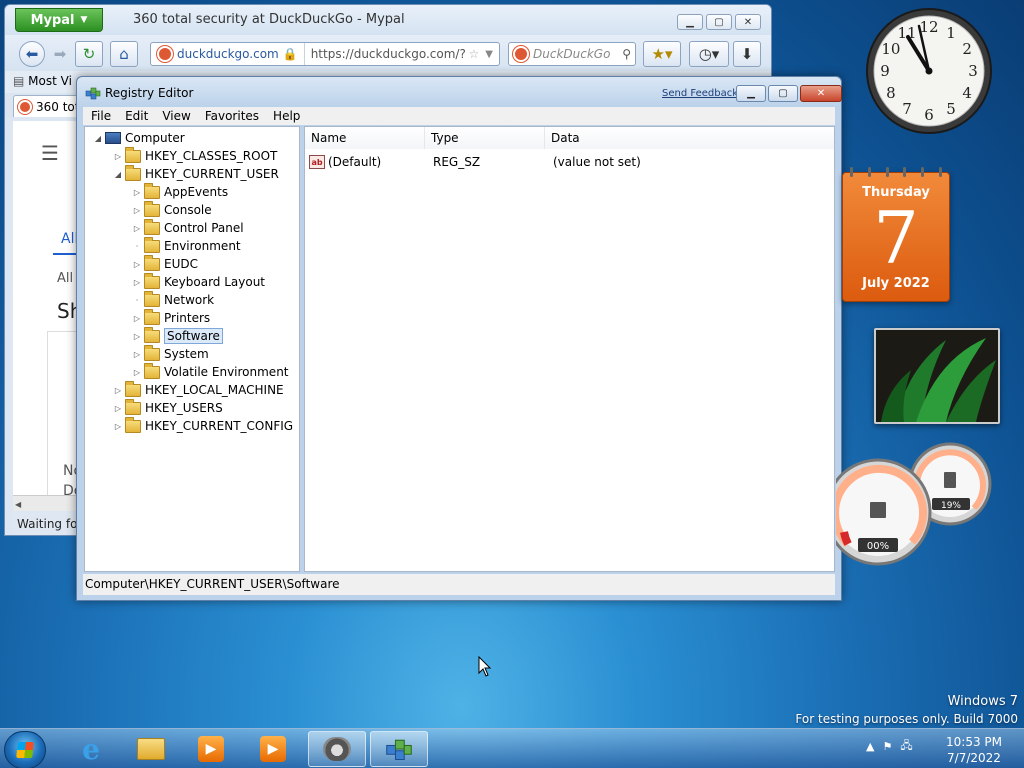  What do you see at coordinates (189, 300) in the screenshot?
I see `tree-node-label: Network` at bounding box center [189, 300].